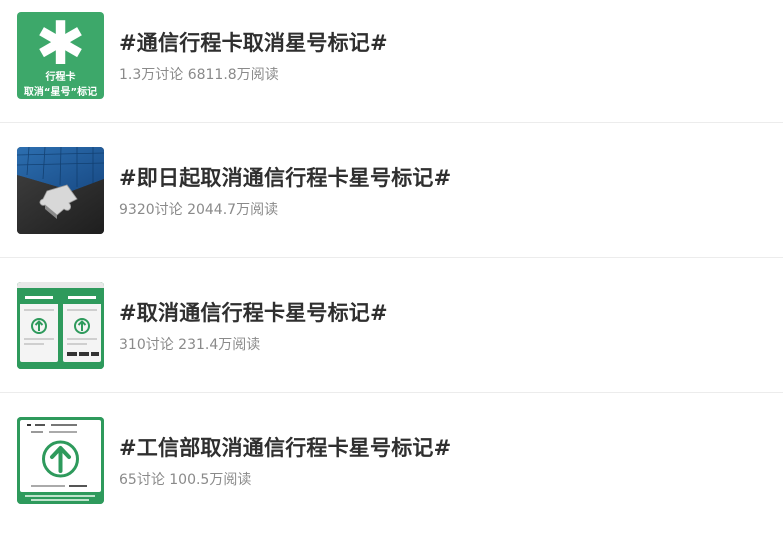 The height and width of the screenshot is (539, 783). What do you see at coordinates (190, 345) in the screenshot?
I see `topic-stats: 310讨论 231.4万阅读` at bounding box center [190, 345].